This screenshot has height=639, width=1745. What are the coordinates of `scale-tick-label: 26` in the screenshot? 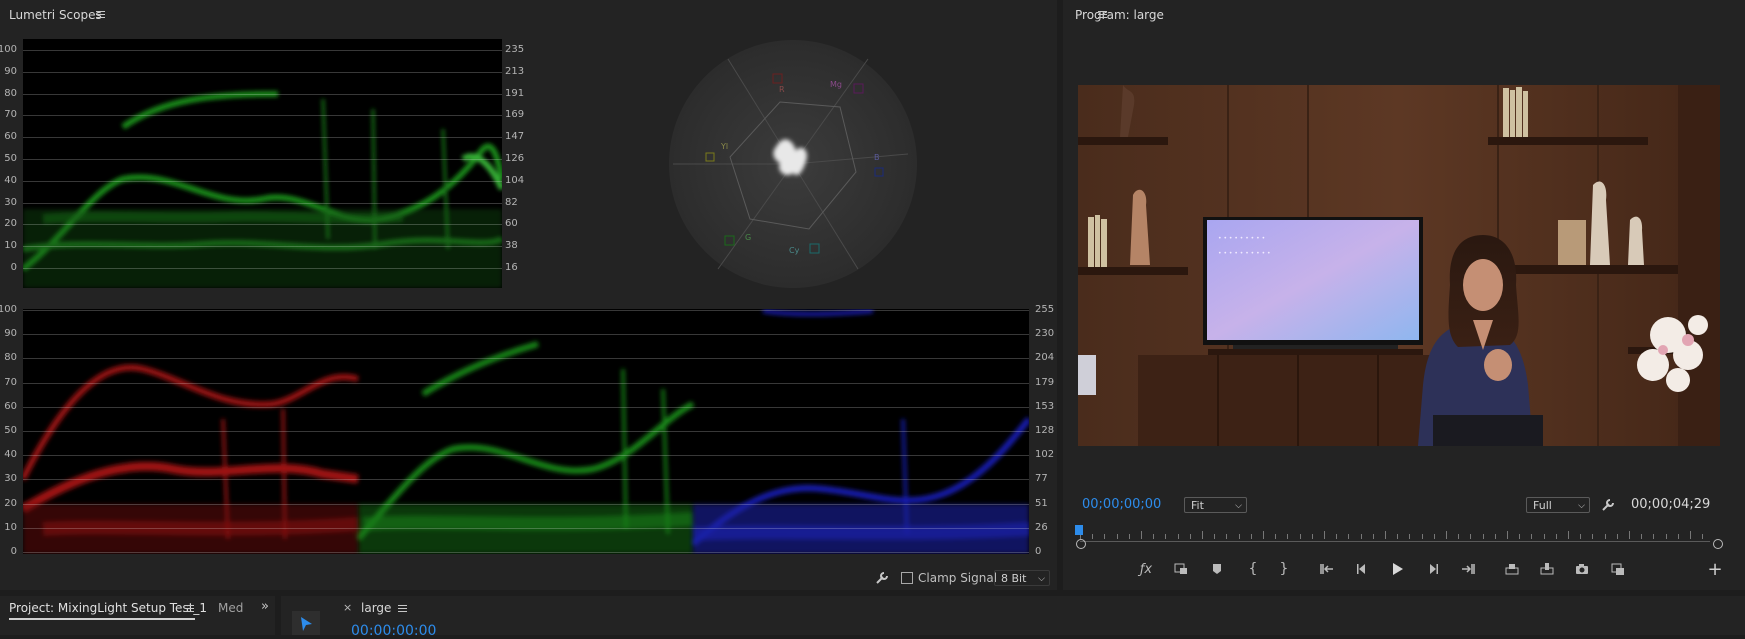 It's located at (1041, 527).